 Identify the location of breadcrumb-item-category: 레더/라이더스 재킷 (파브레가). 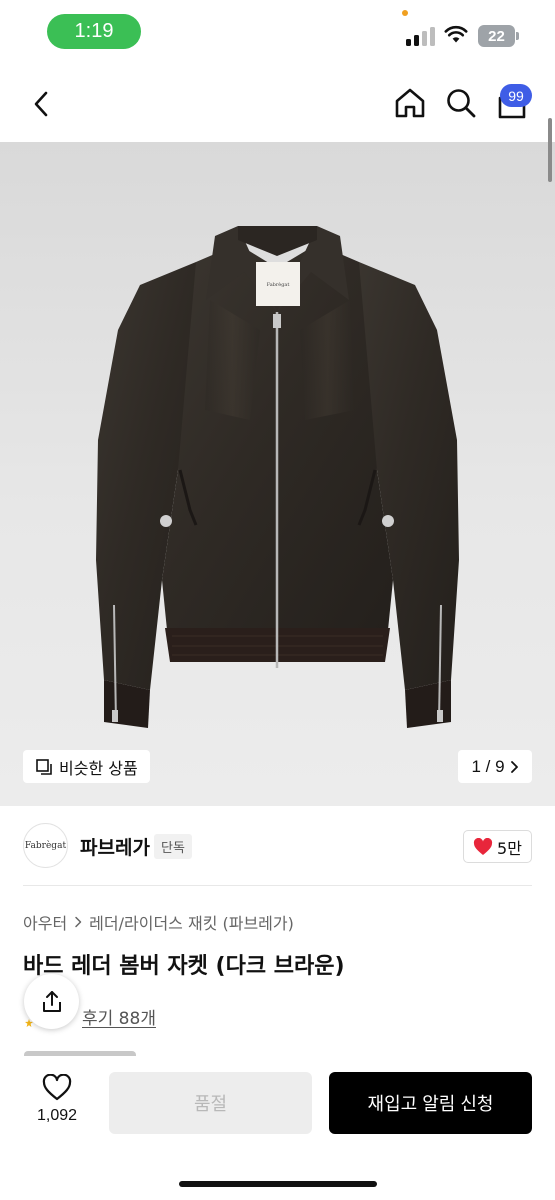
(191, 922).